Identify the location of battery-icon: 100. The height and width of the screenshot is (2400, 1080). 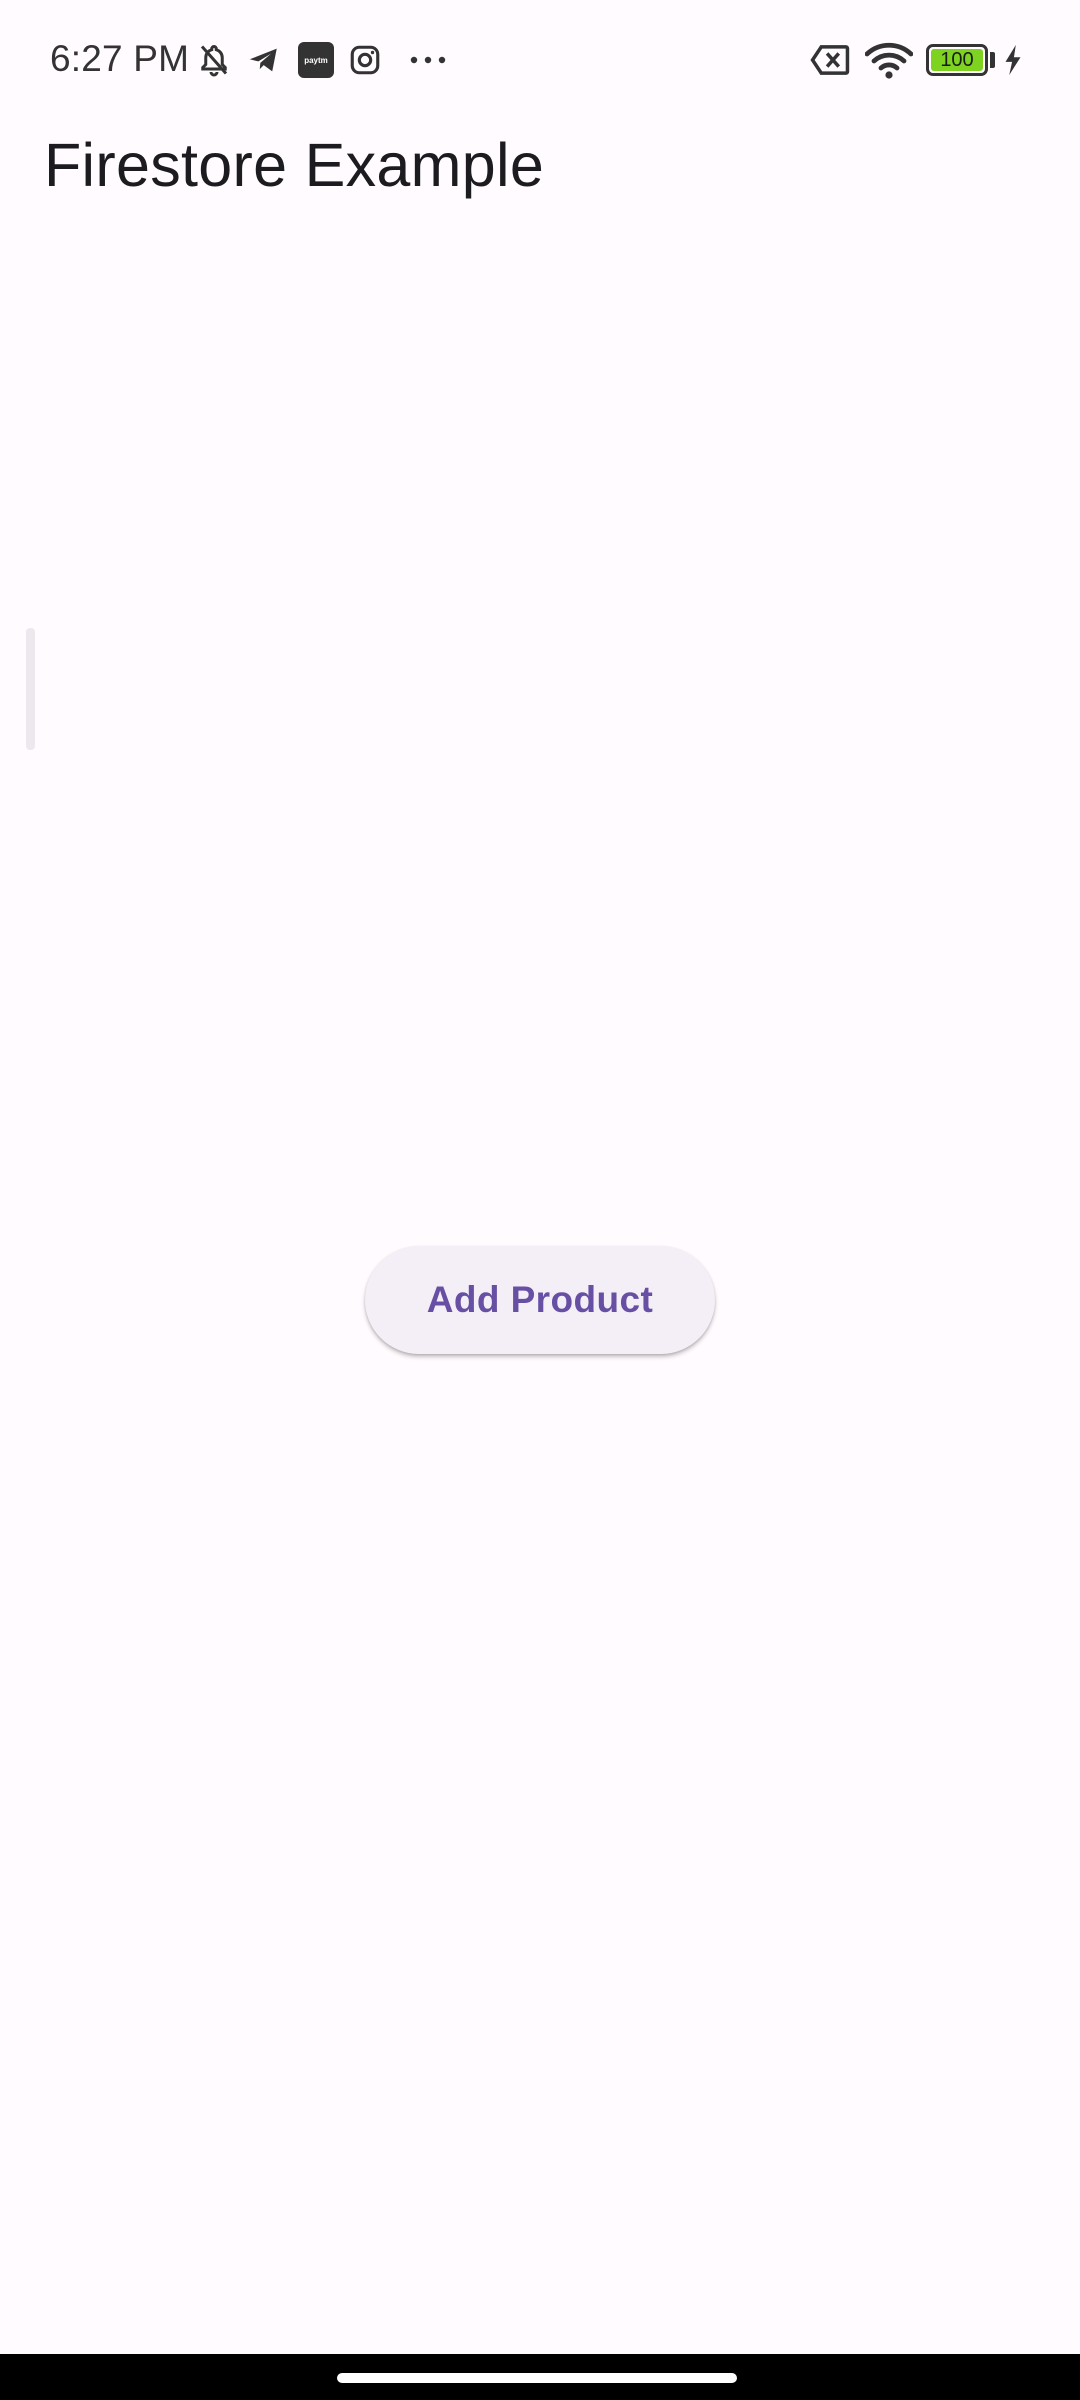
(957, 60).